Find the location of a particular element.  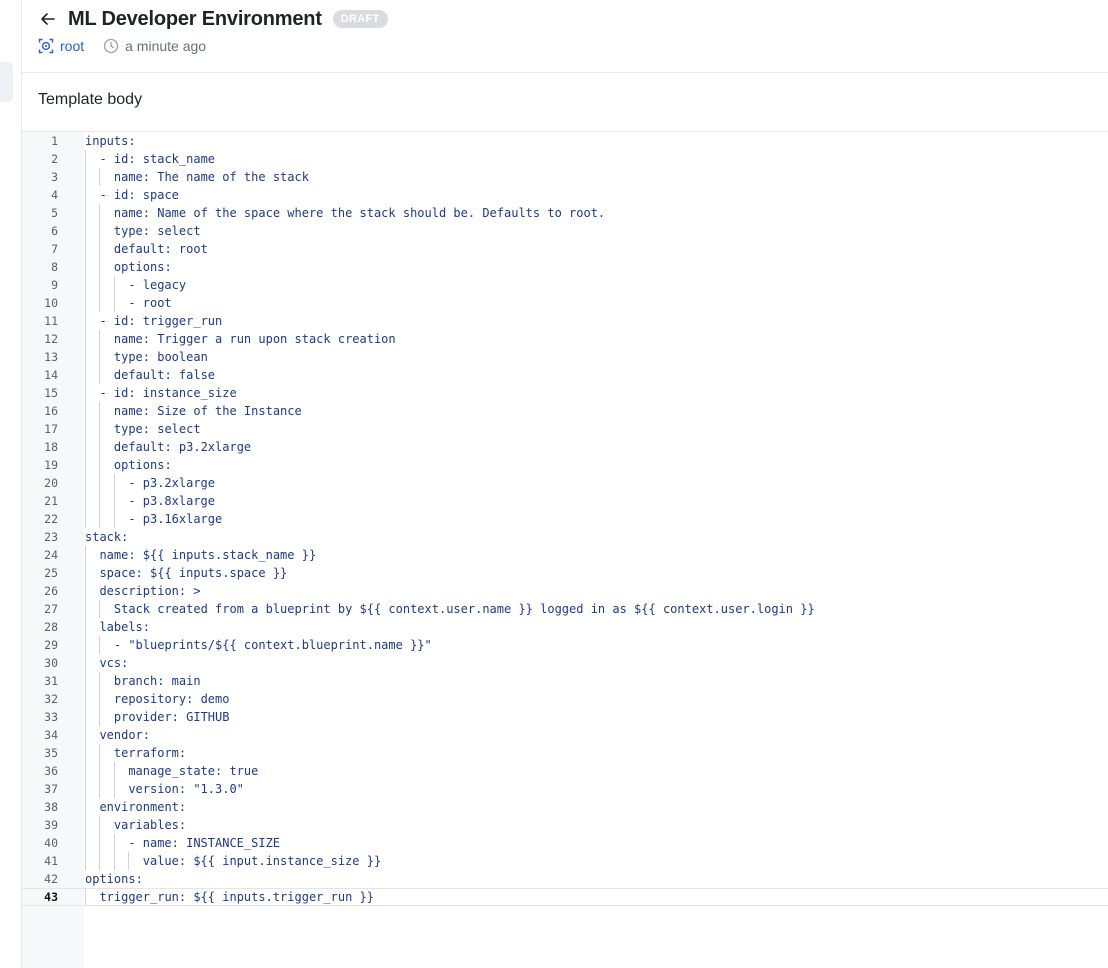

line-number: 42 is located at coordinates (51, 879).